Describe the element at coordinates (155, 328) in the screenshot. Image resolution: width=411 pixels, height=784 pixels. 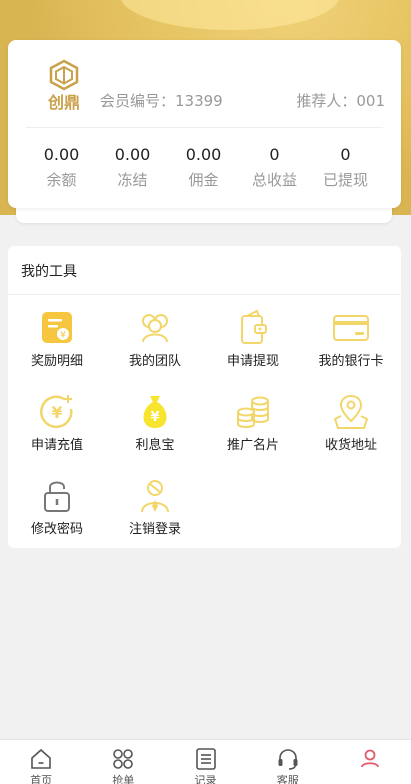
I see `team-icon` at that location.